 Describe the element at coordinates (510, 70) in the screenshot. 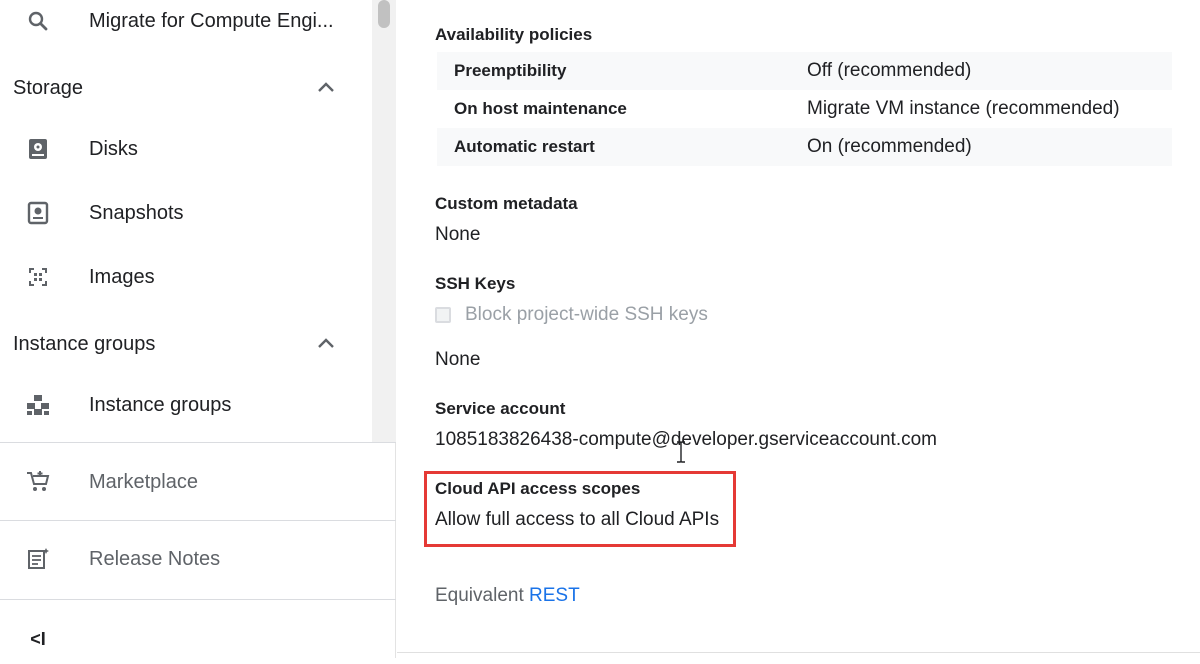

I see `policy-key: Preemptibility` at that location.